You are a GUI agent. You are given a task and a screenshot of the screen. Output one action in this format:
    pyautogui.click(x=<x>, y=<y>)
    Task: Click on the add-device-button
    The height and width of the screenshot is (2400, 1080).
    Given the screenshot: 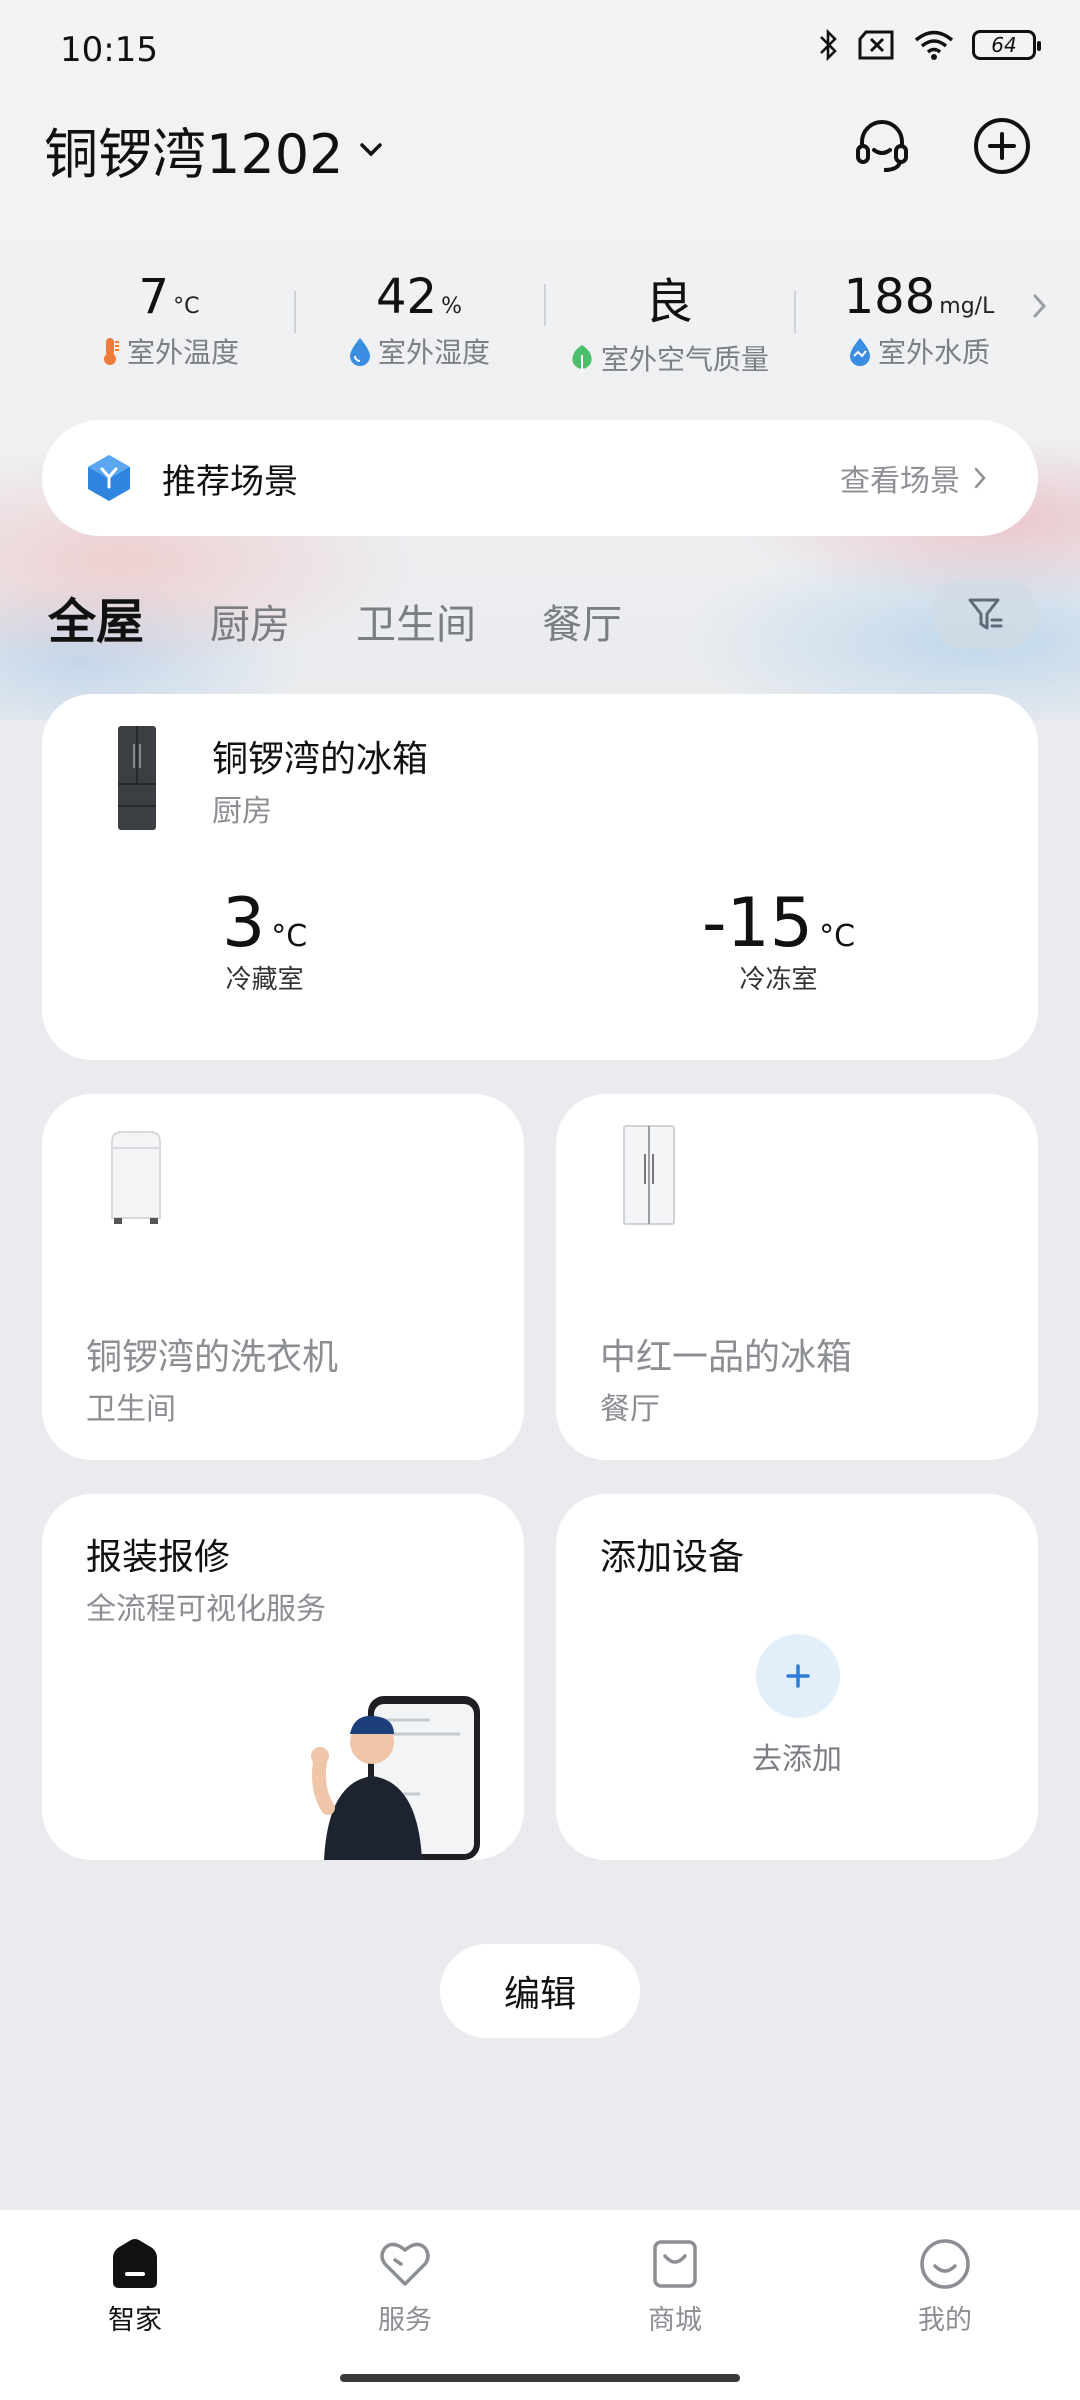 What is the action you would take?
    pyautogui.click(x=798, y=1676)
    